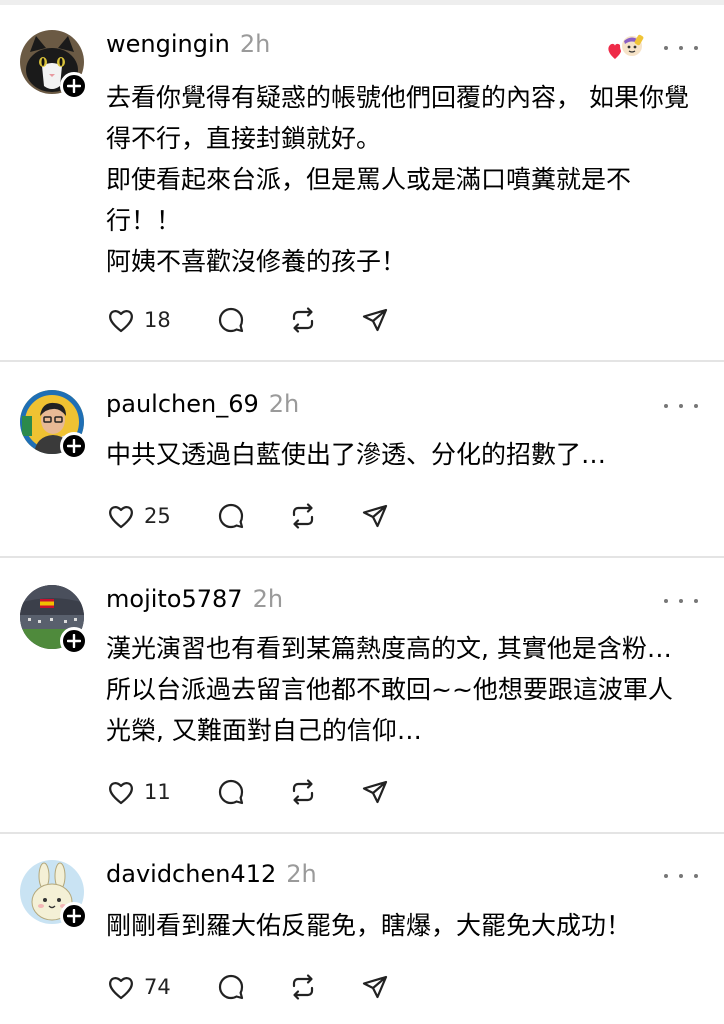 This screenshot has height=1024, width=724. I want to click on post-text: 剛剛看到羅大佑反罷免，瞎爆，大罷免大成功！, so click(369, 925).